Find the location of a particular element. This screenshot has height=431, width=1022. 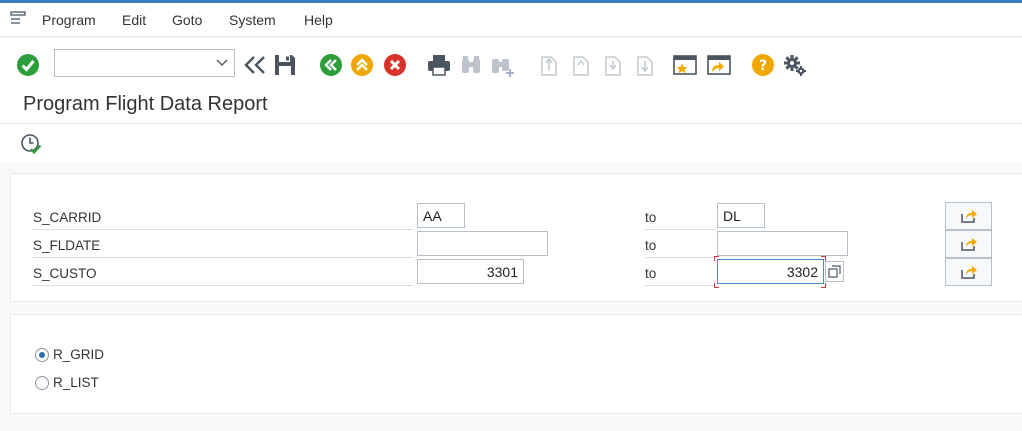

standard-toolbar: ? is located at coordinates (511, 63).